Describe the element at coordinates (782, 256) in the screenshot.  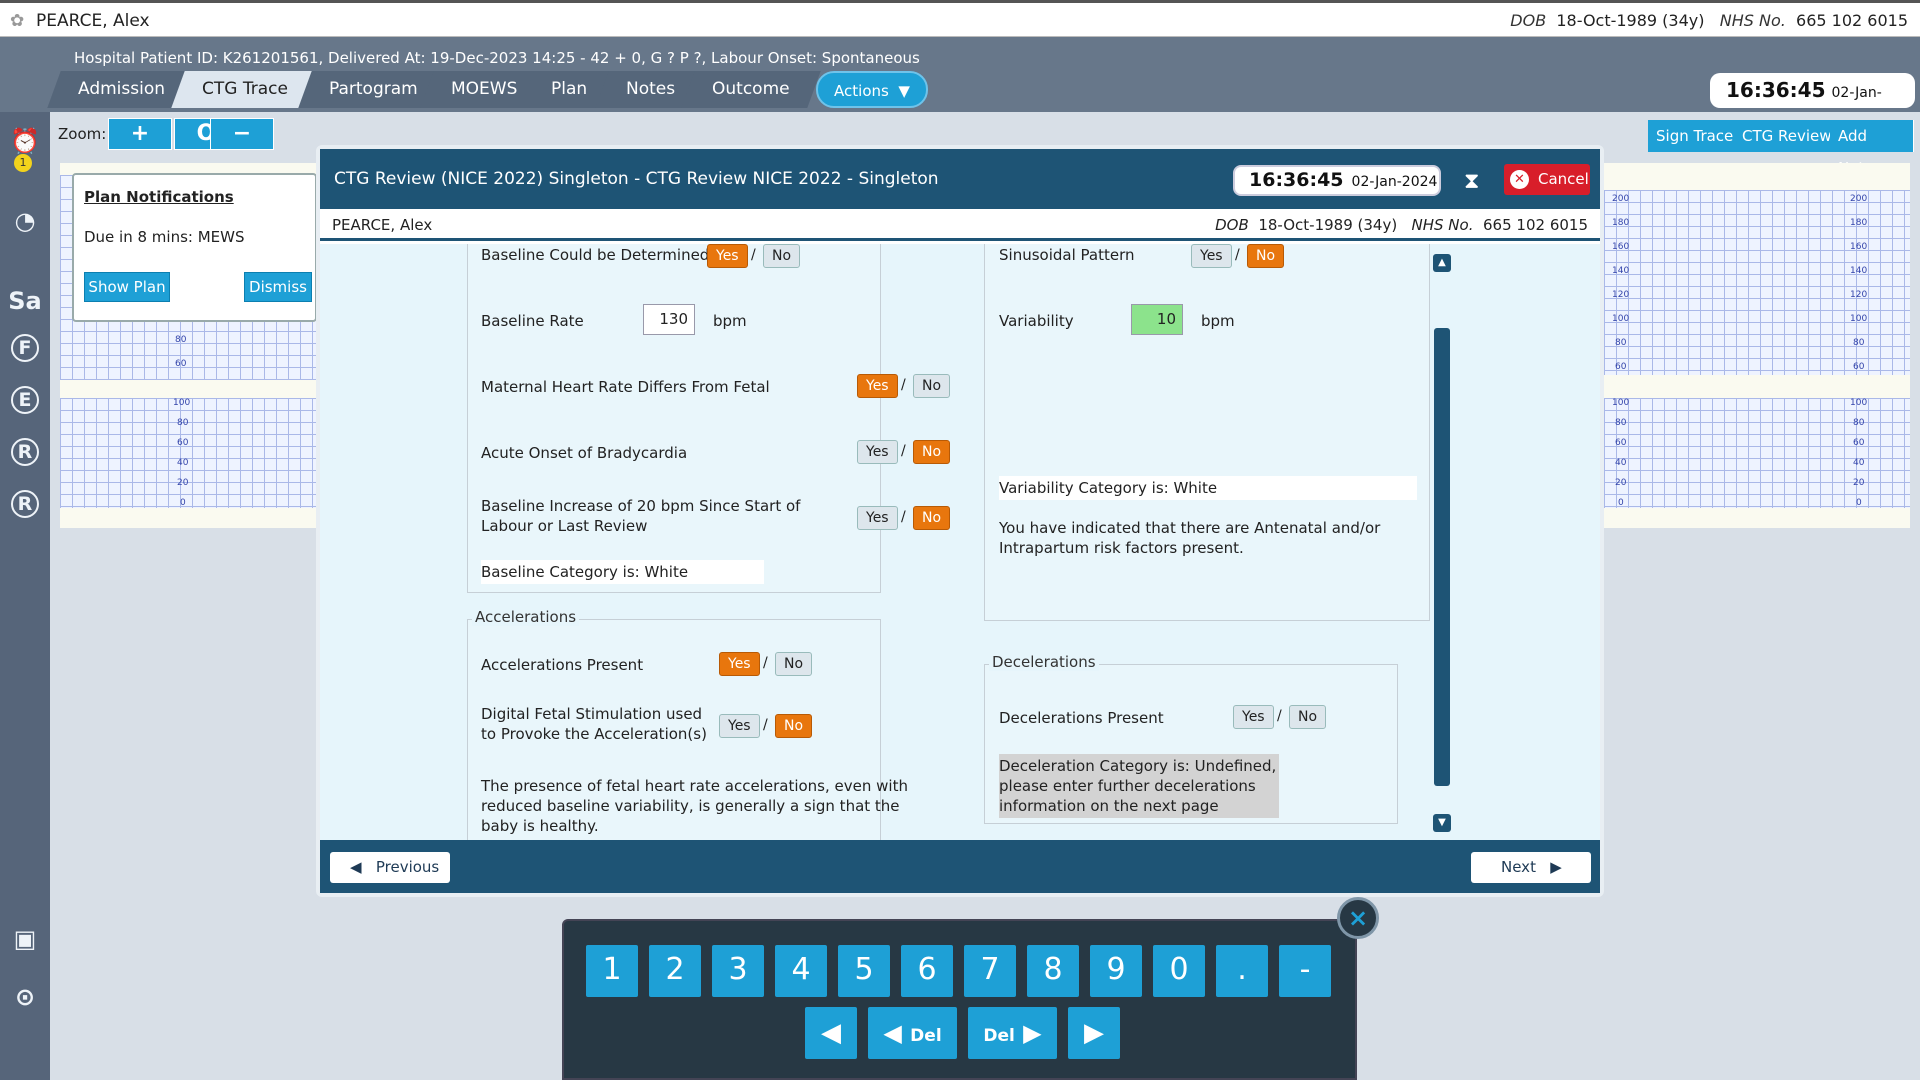
I see `baseline-determined-no: No` at that location.